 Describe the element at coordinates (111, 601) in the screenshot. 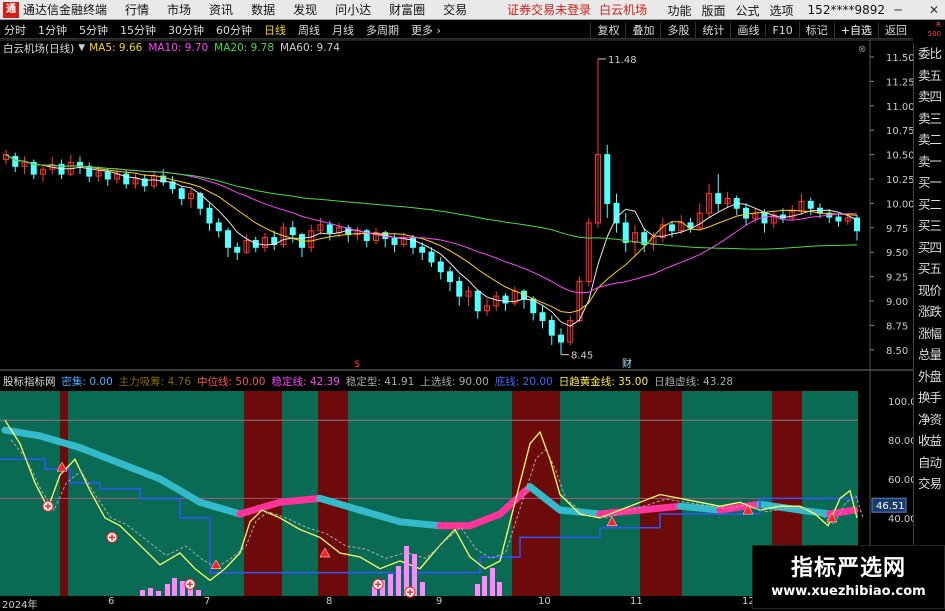

I see `date-tick-1: 6` at that location.